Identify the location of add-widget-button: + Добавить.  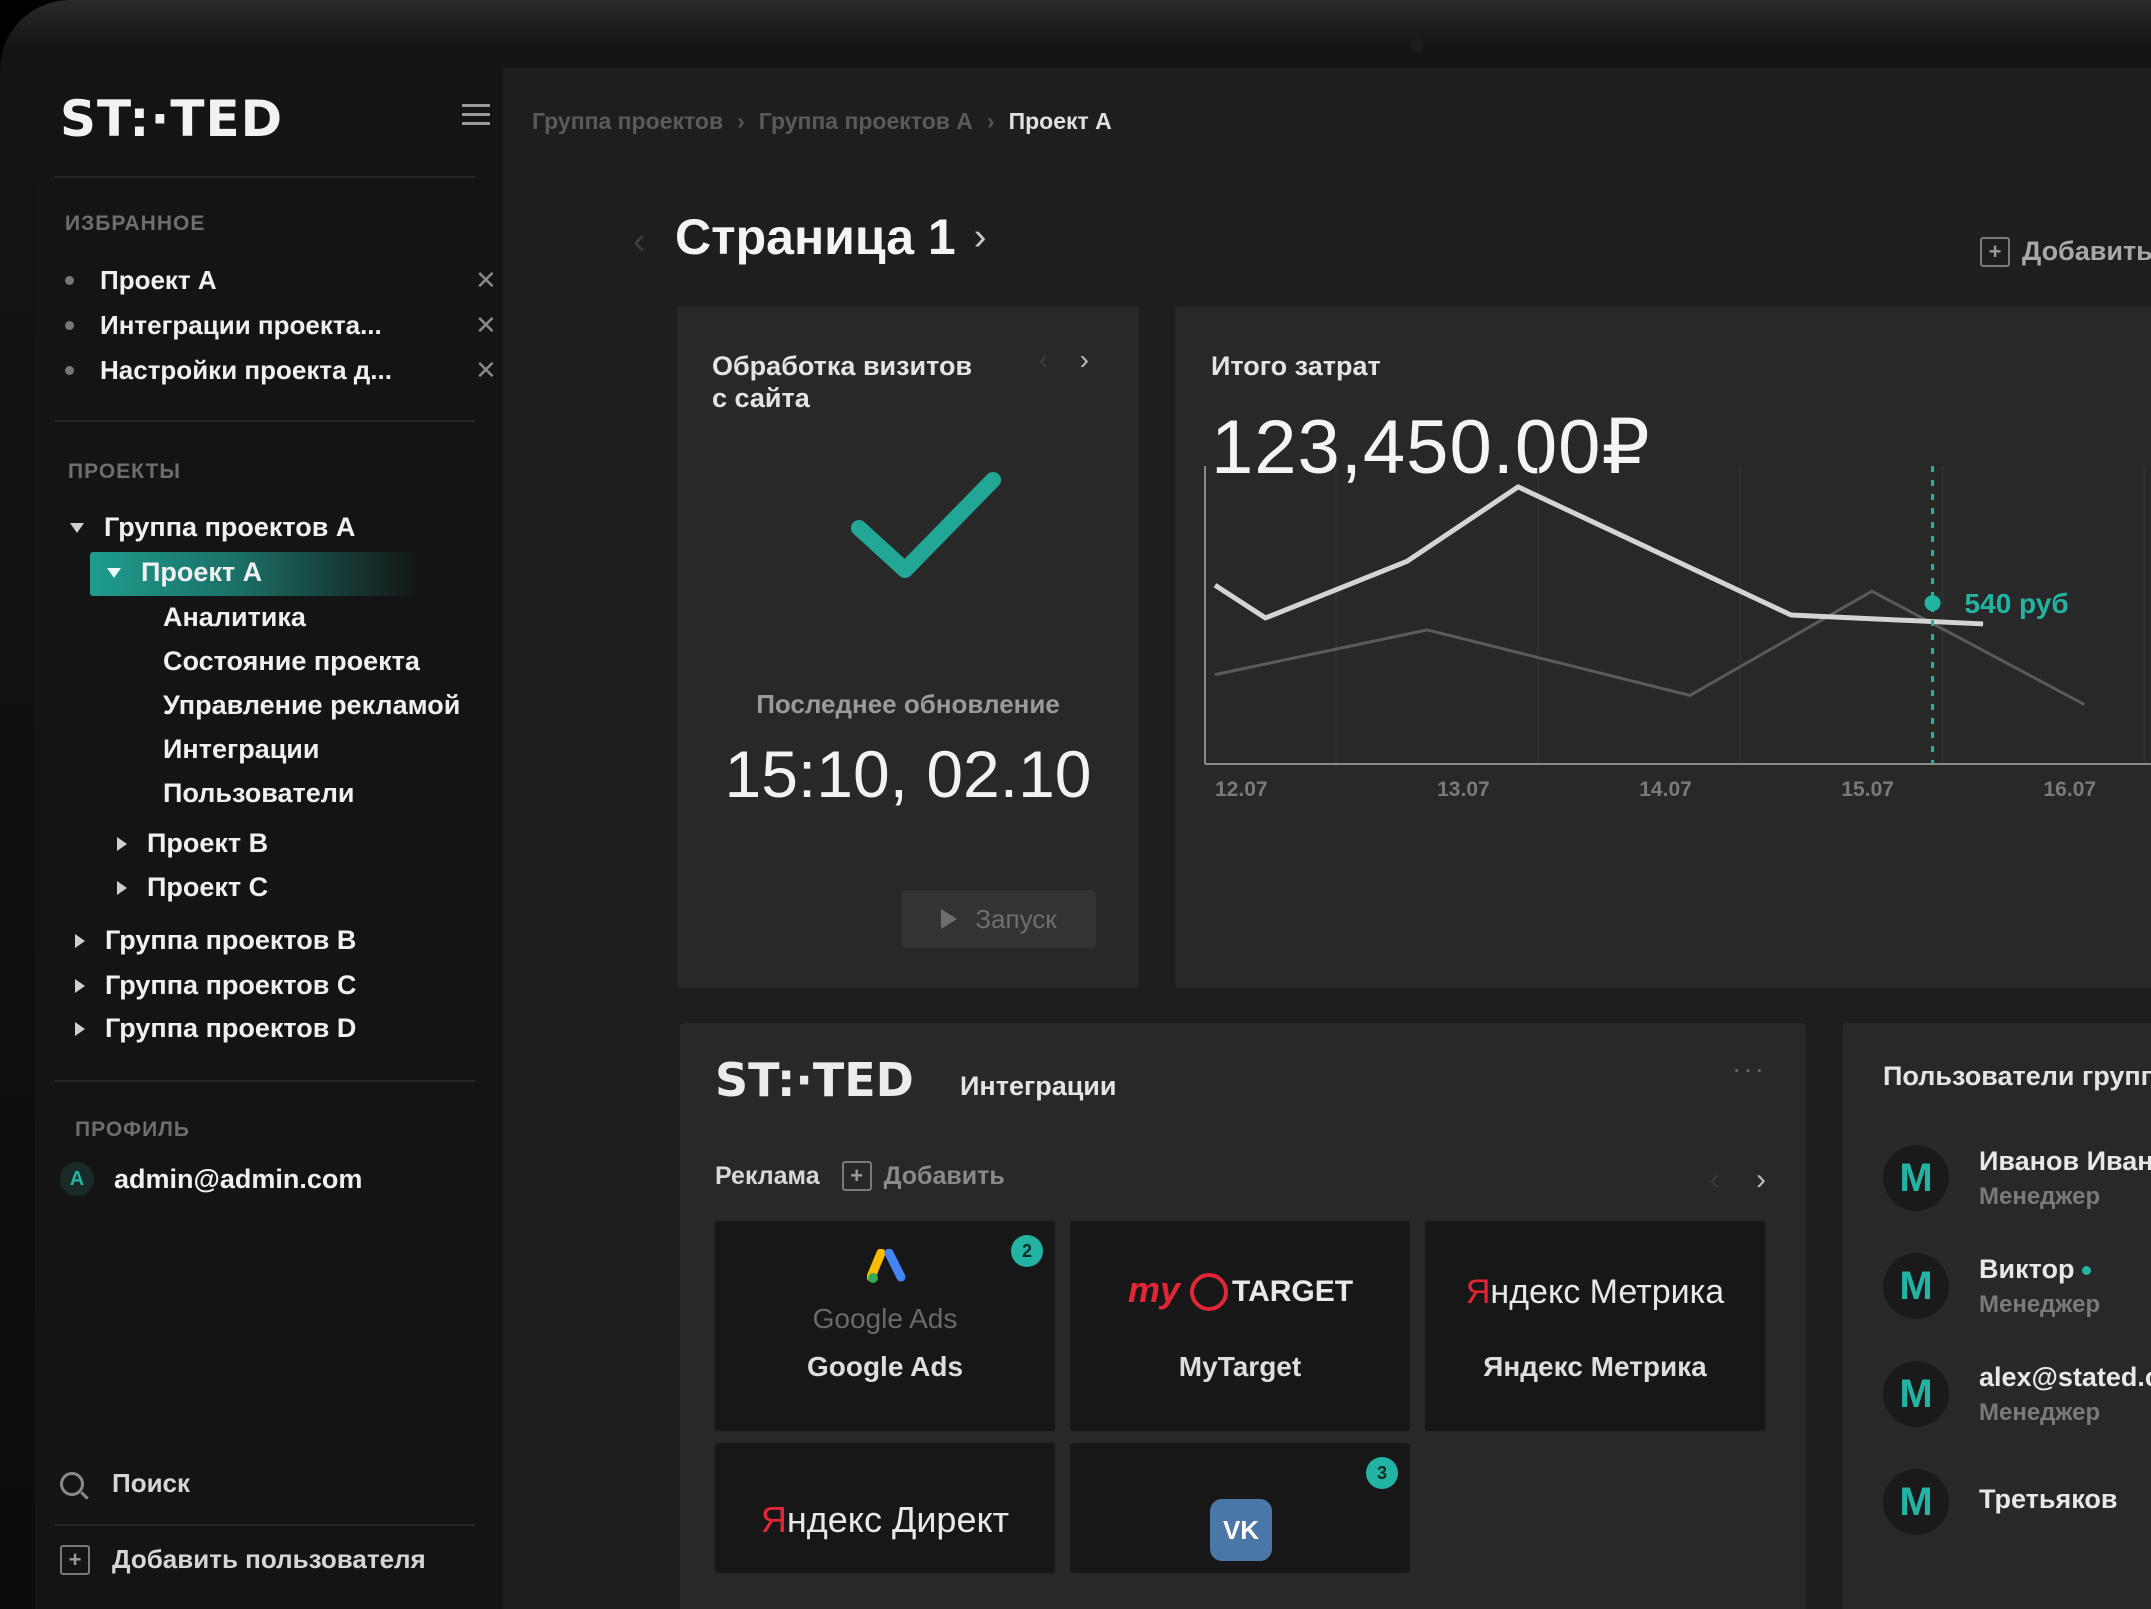
(2065, 251).